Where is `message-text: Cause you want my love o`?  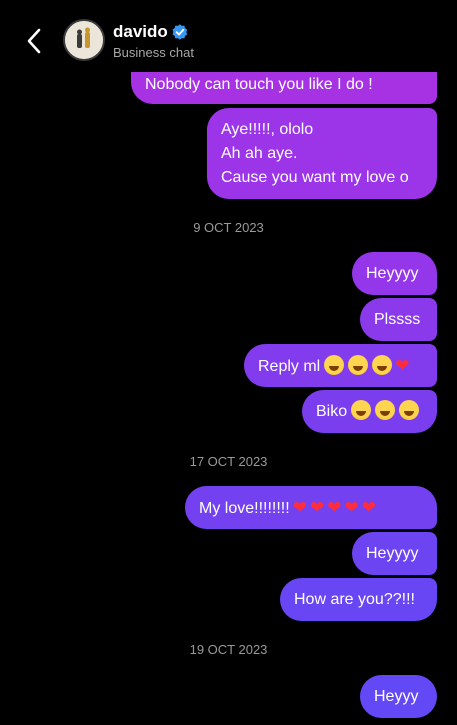
message-text: Cause you want my love o is located at coordinates (315, 177).